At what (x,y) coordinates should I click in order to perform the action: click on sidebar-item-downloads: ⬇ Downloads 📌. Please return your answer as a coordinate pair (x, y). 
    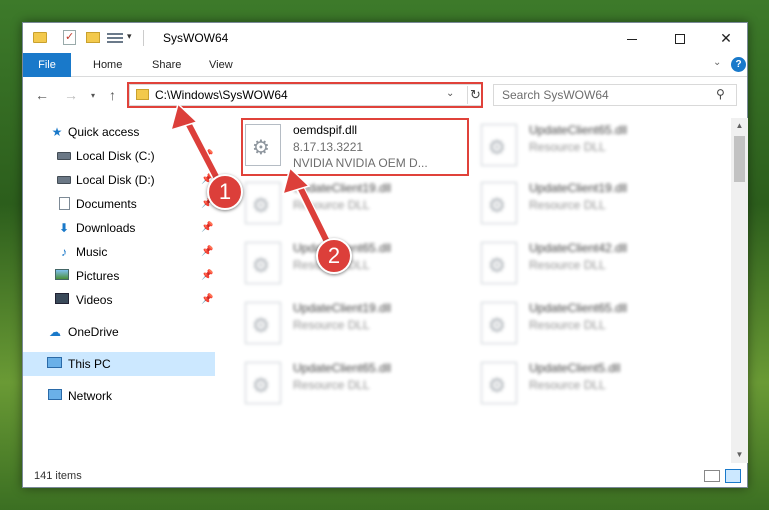
    Looking at the image, I should click on (119, 228).